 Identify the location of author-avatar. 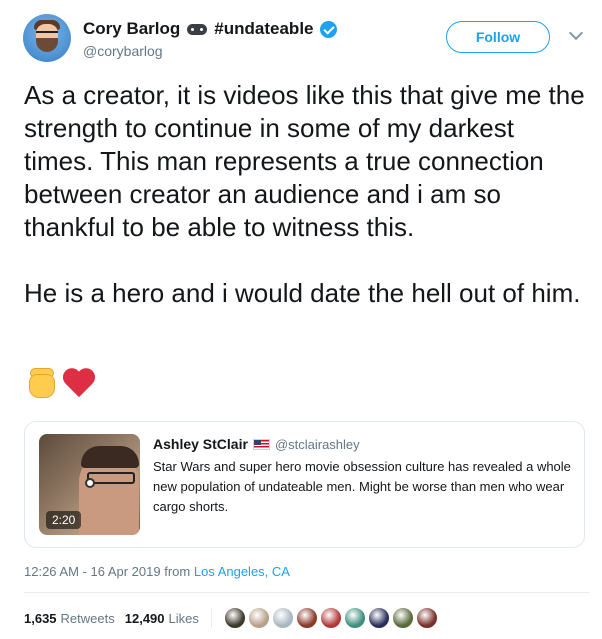
(47, 38).